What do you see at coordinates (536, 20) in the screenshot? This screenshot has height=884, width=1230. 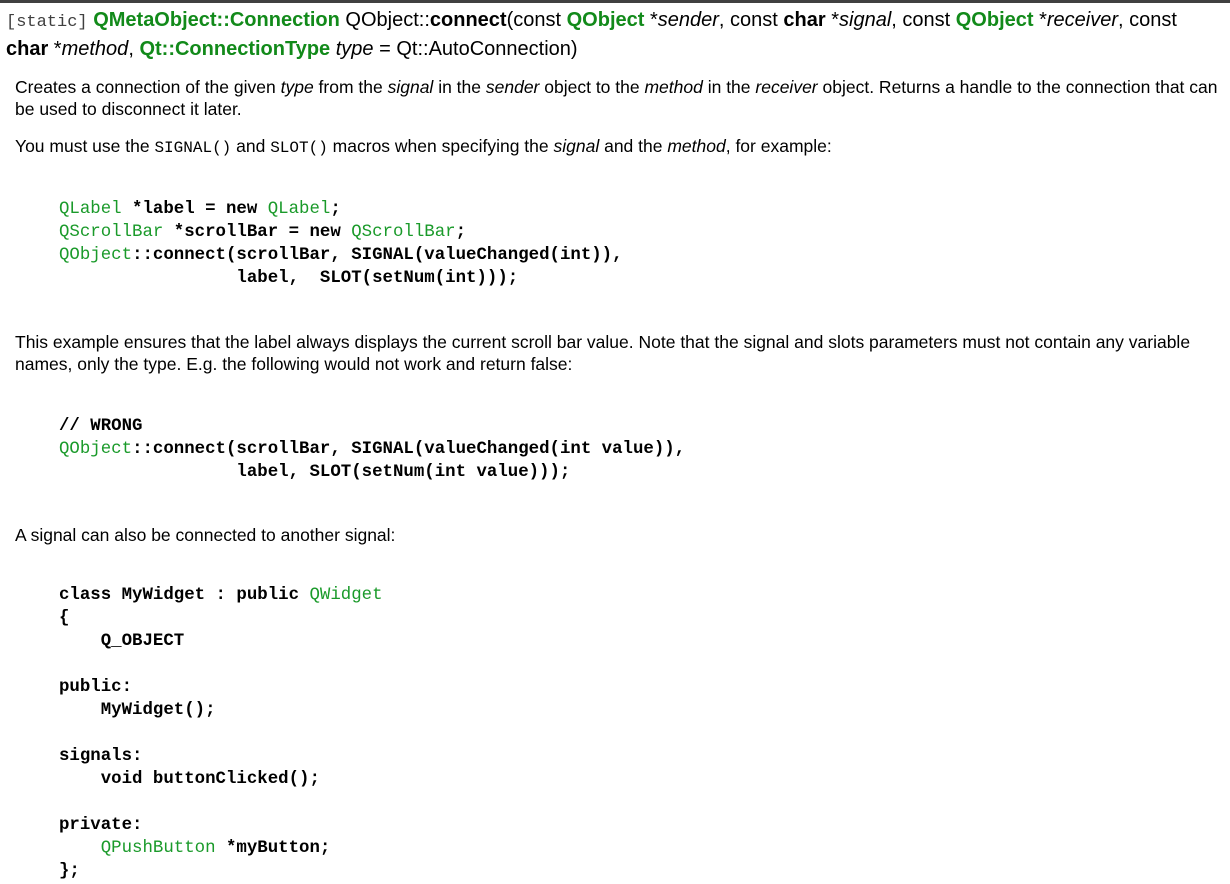 I see `sig-text: (const` at bounding box center [536, 20].